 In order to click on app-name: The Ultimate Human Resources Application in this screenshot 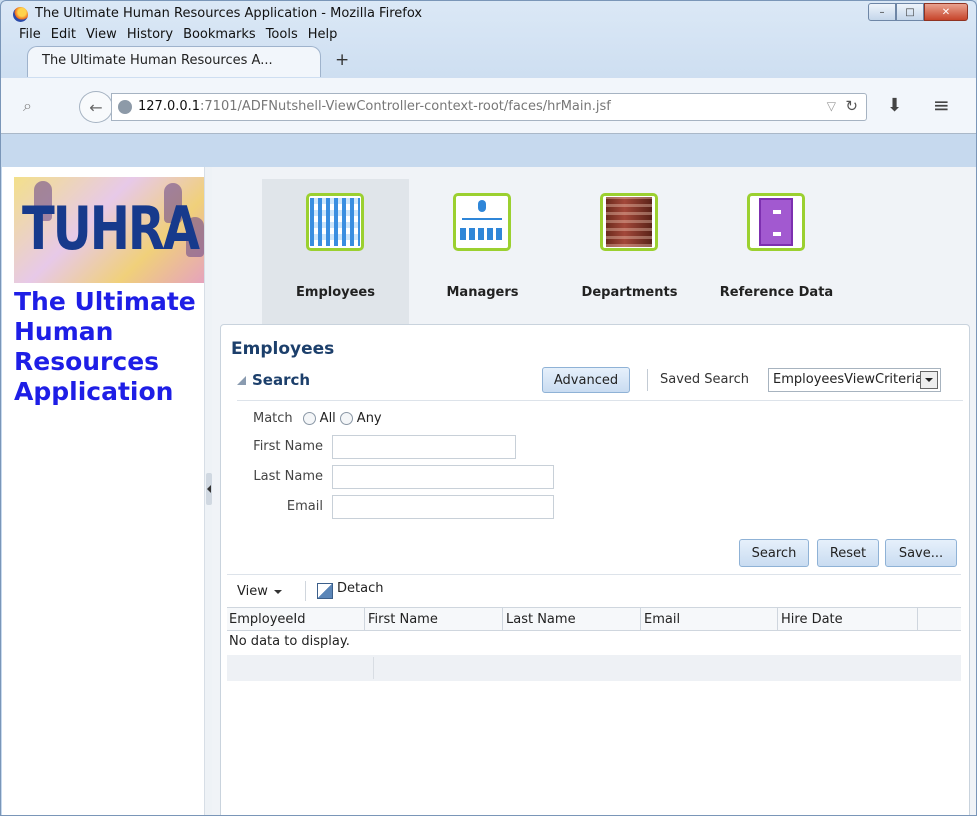, I will do `click(105, 346)`.